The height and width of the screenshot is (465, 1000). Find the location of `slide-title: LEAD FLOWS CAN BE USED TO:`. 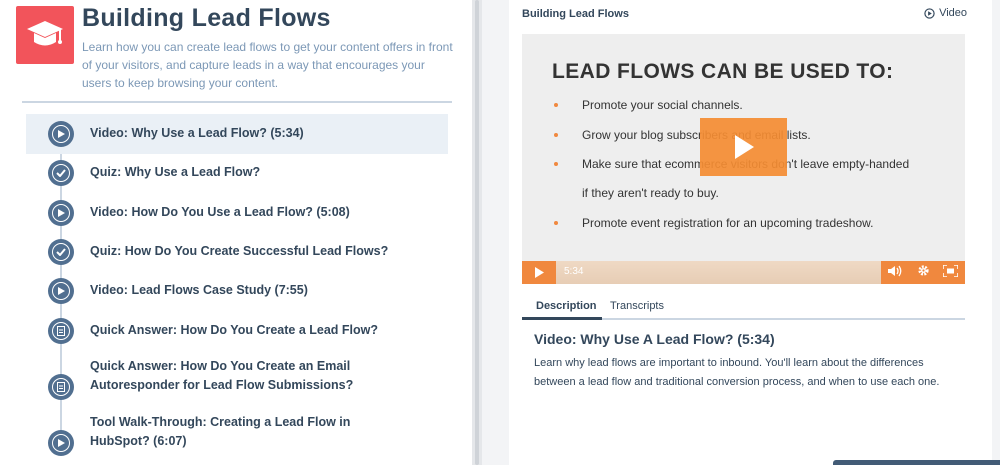

slide-title: LEAD FLOWS CAN BE USED TO: is located at coordinates (723, 71).